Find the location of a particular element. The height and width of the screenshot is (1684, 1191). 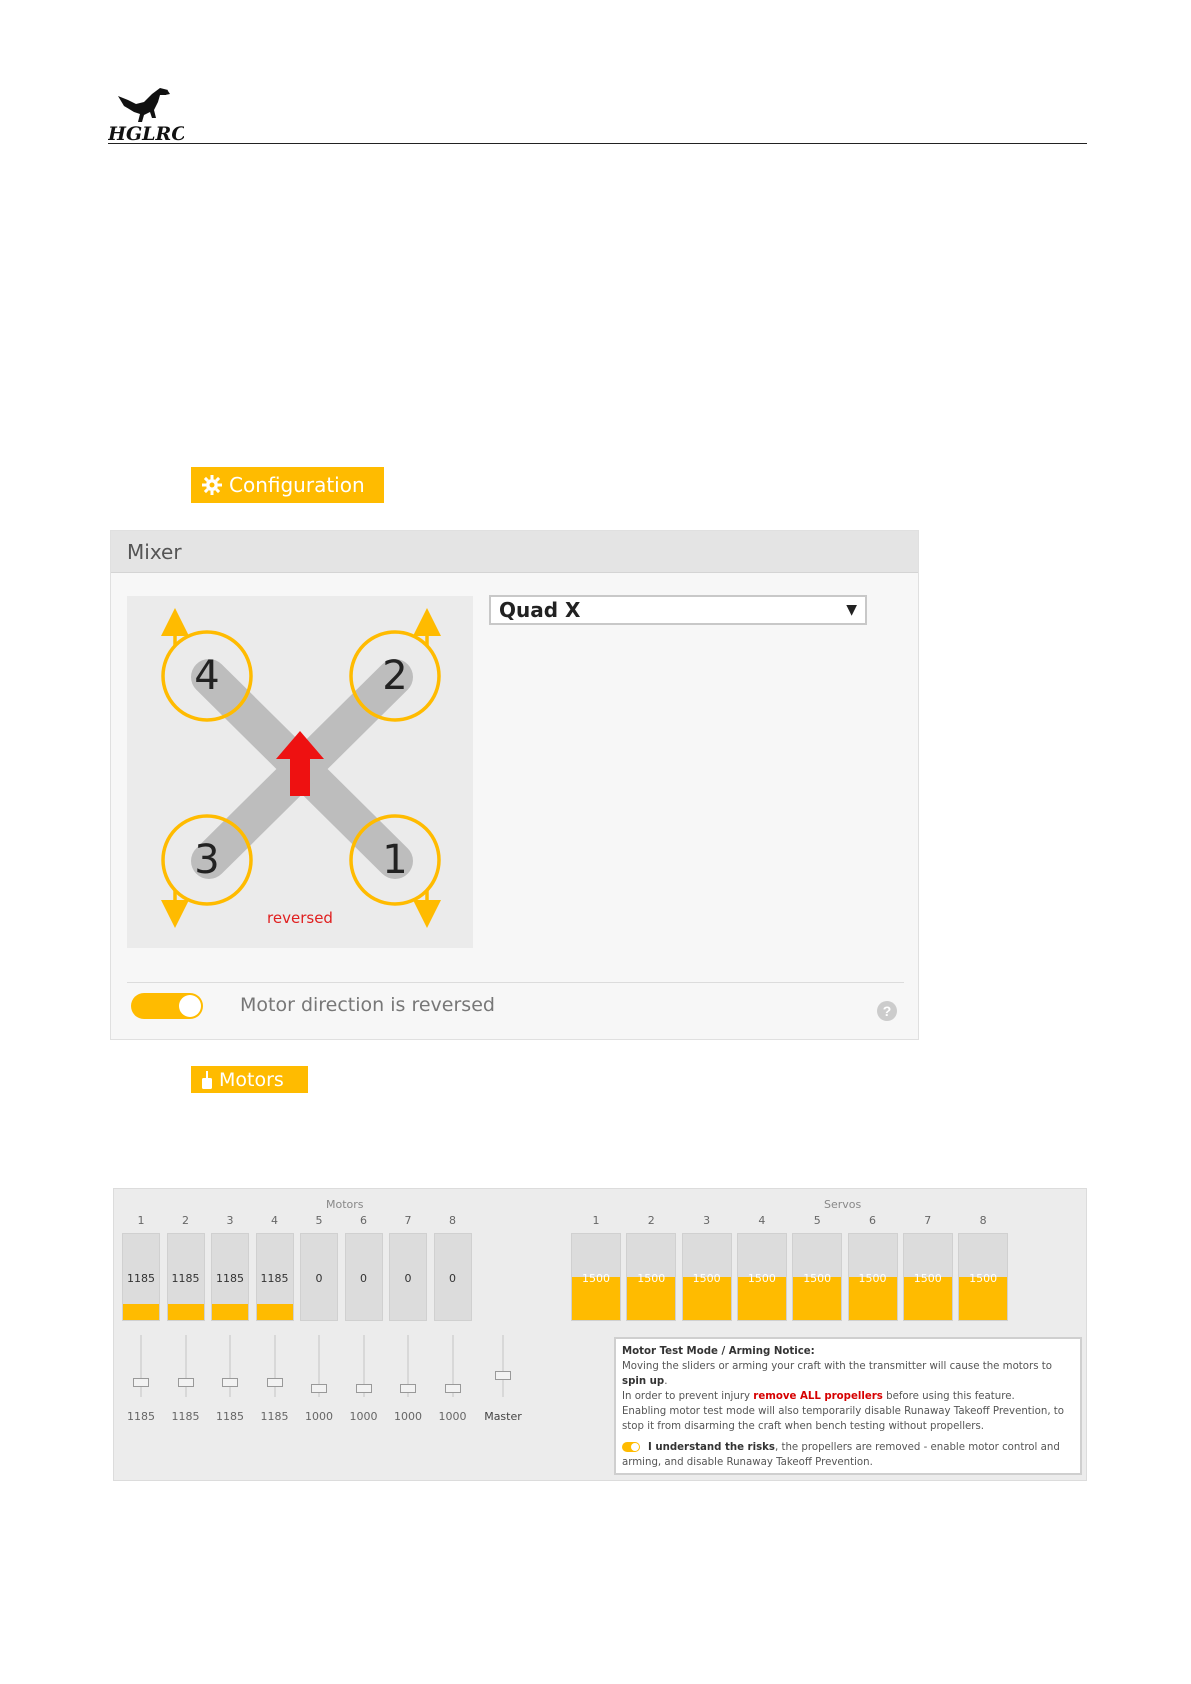

master-label: Master is located at coordinates (503, 1416).